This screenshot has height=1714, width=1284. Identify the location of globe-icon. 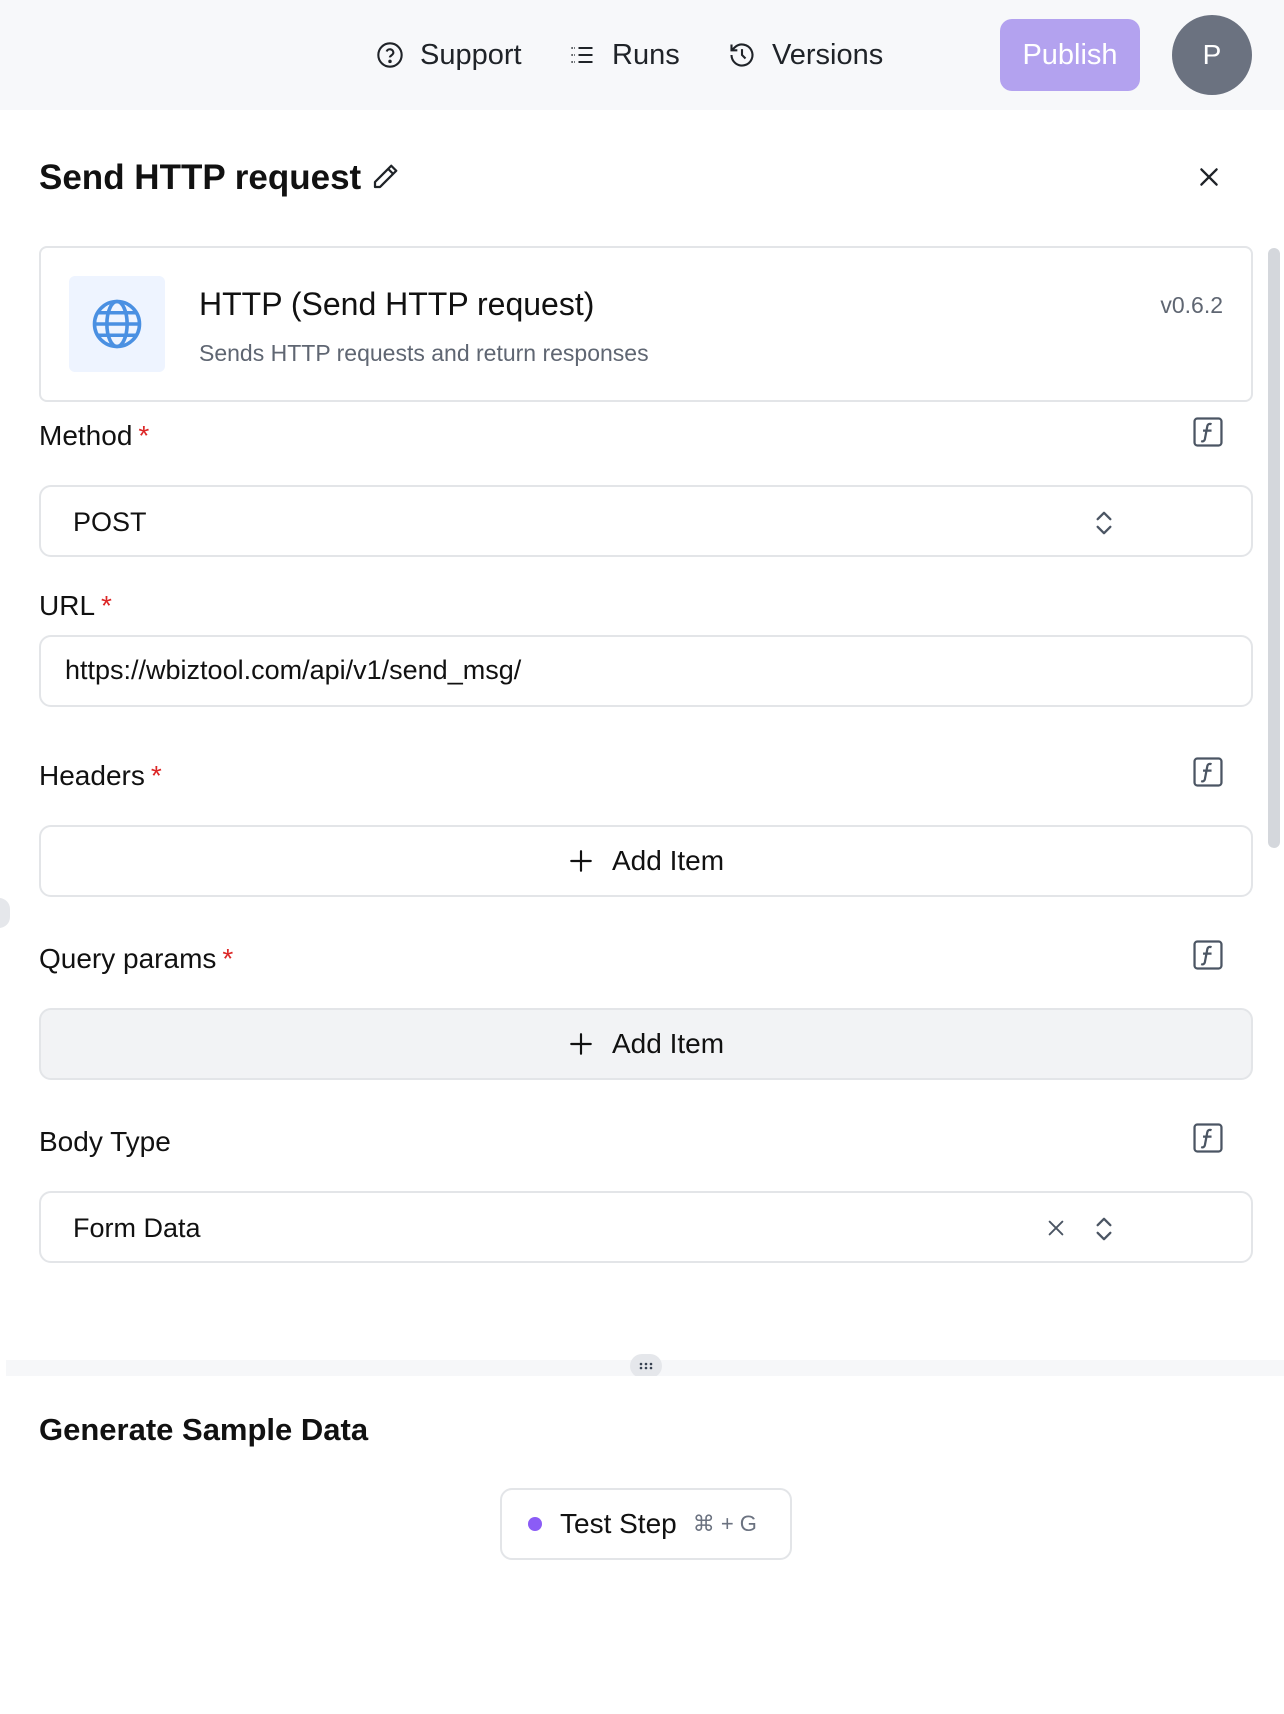
(117, 324).